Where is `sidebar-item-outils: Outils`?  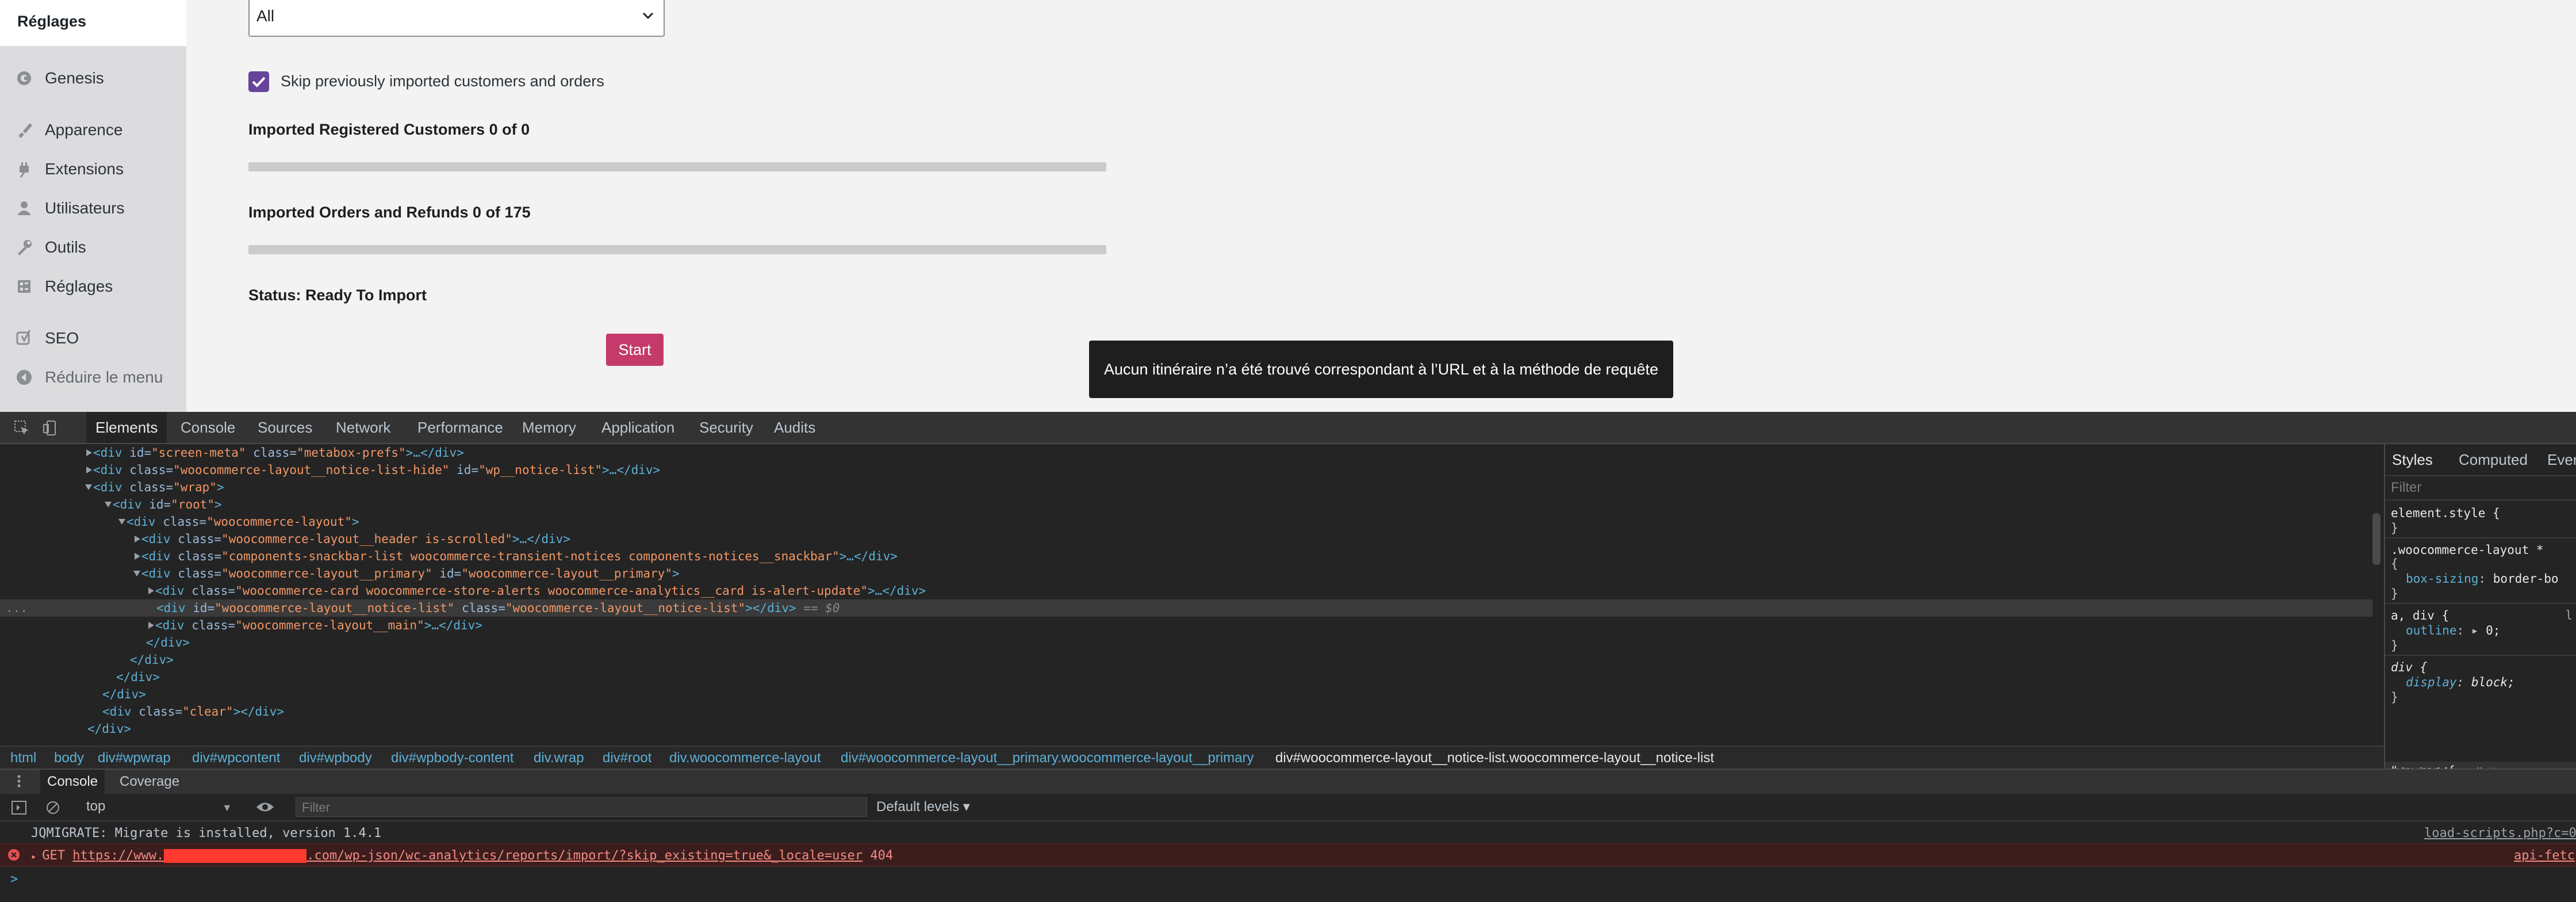
sidebar-item-outils: Outils is located at coordinates (93, 247).